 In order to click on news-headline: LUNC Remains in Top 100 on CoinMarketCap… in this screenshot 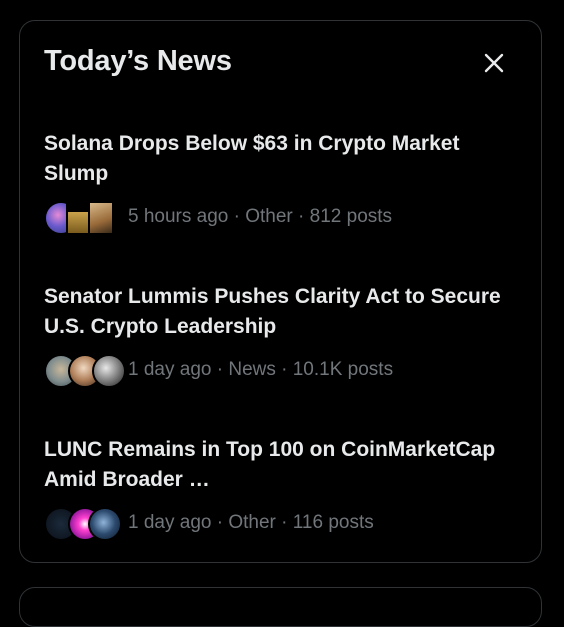, I will do `click(270, 464)`.